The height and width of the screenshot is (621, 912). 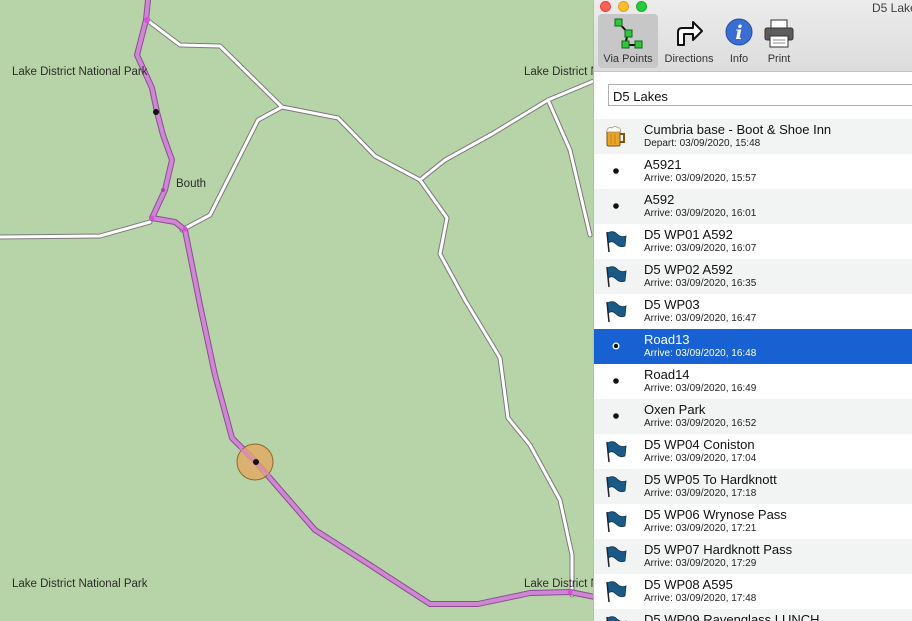 What do you see at coordinates (700, 528) in the screenshot?
I see `via-point-time: Arrive: 03/09/2020, 17:21` at bounding box center [700, 528].